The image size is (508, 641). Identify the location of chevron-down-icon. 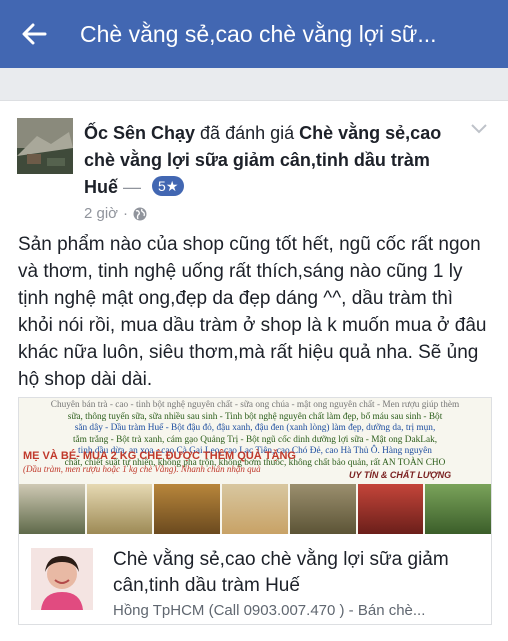
(479, 129).